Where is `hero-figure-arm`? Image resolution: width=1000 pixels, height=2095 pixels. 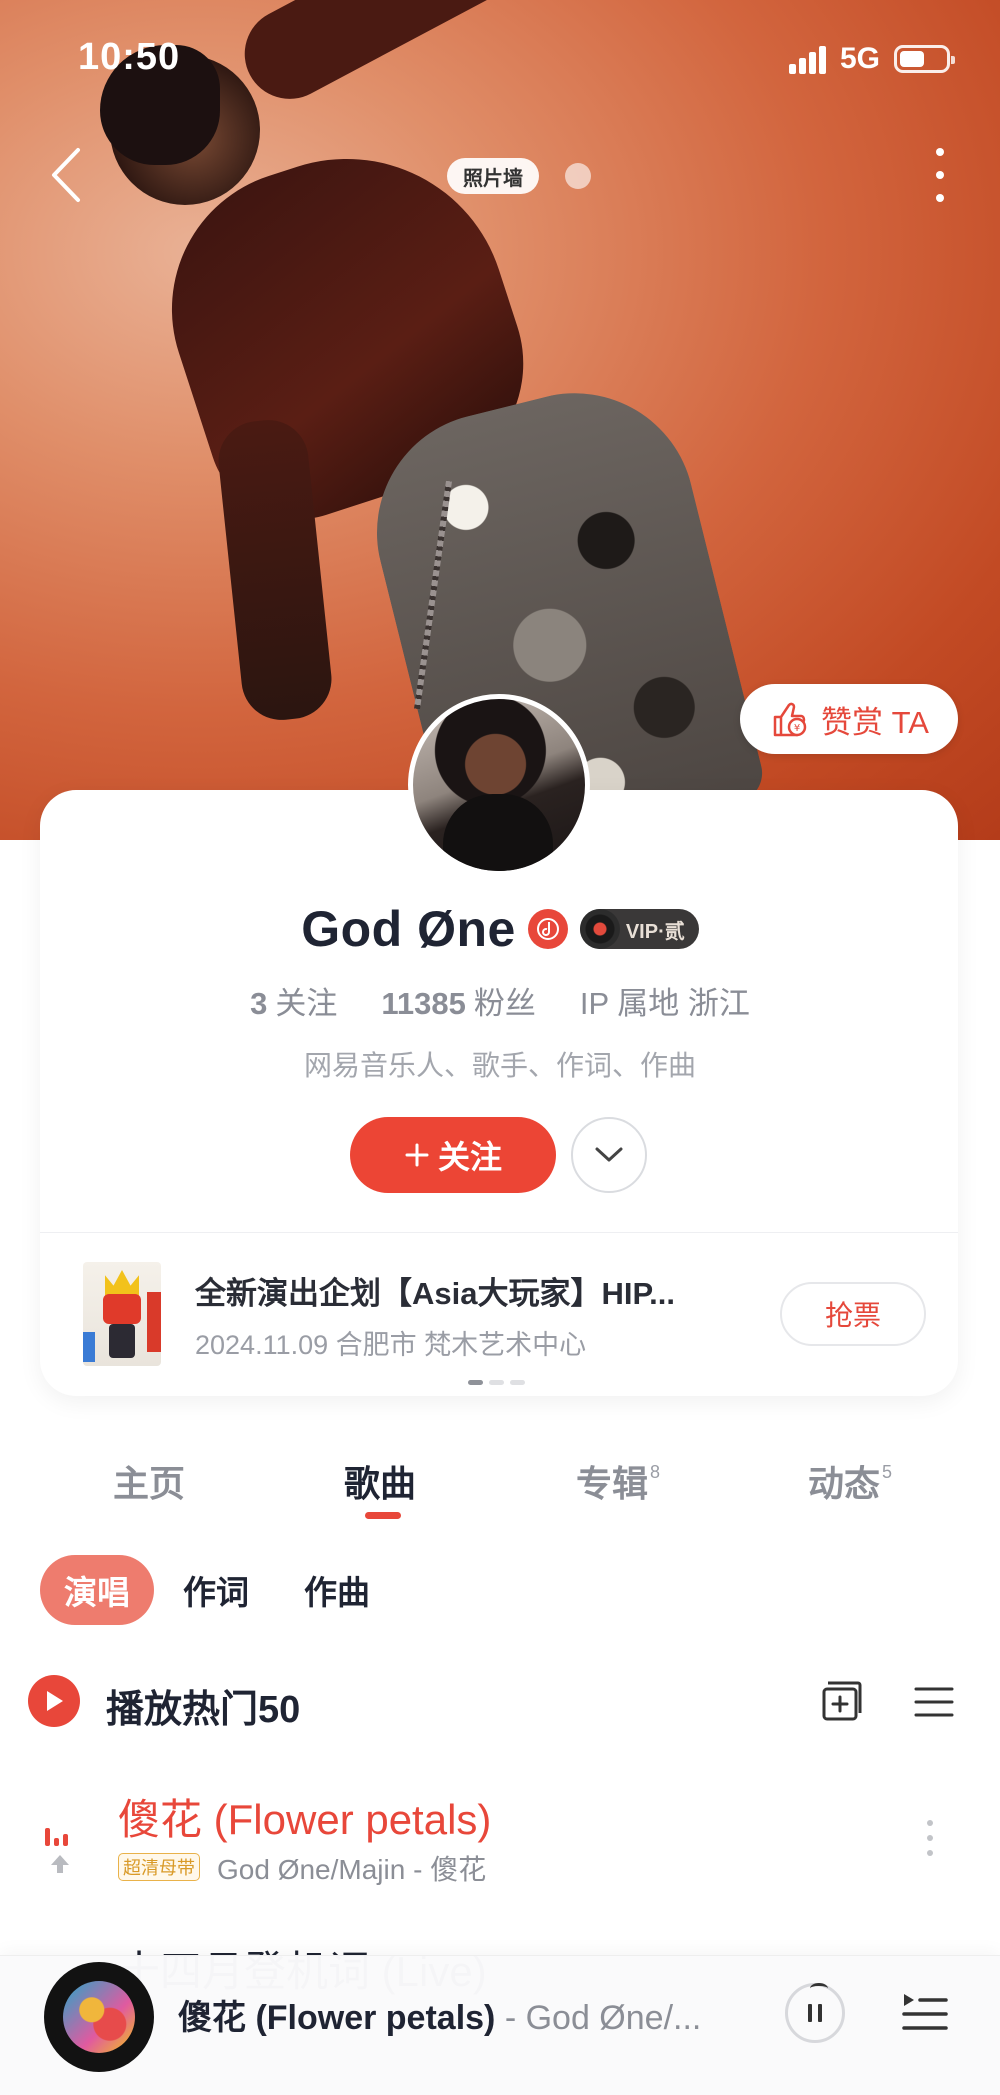
hero-figure-arm is located at coordinates (457, 57).